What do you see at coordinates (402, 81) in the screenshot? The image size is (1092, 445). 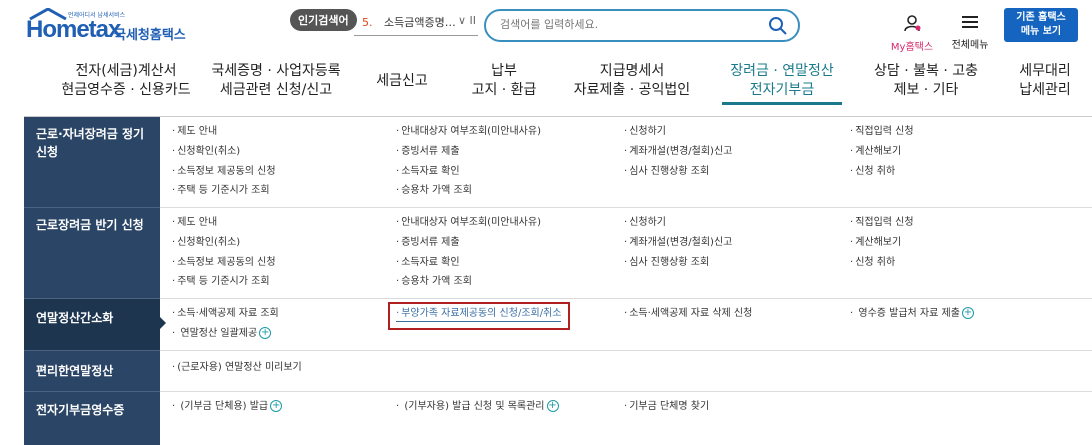 I see `nav-tax-return: 세금신고` at bounding box center [402, 81].